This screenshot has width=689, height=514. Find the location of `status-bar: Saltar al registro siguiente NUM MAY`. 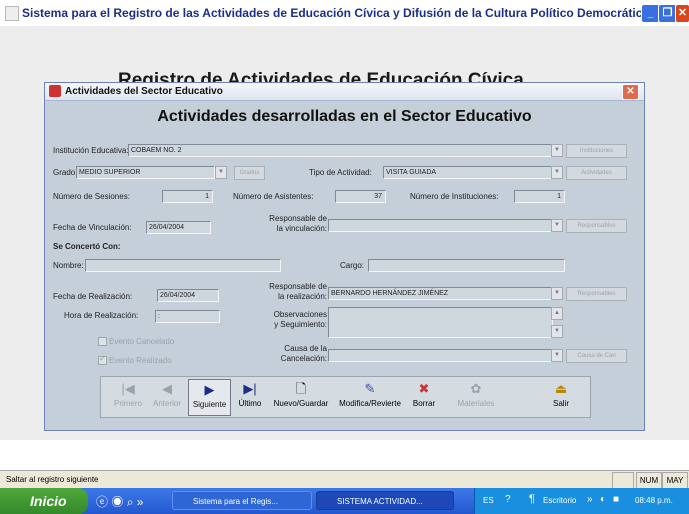

status-bar: Saltar al registro siguiente NUM MAY is located at coordinates (344, 479).